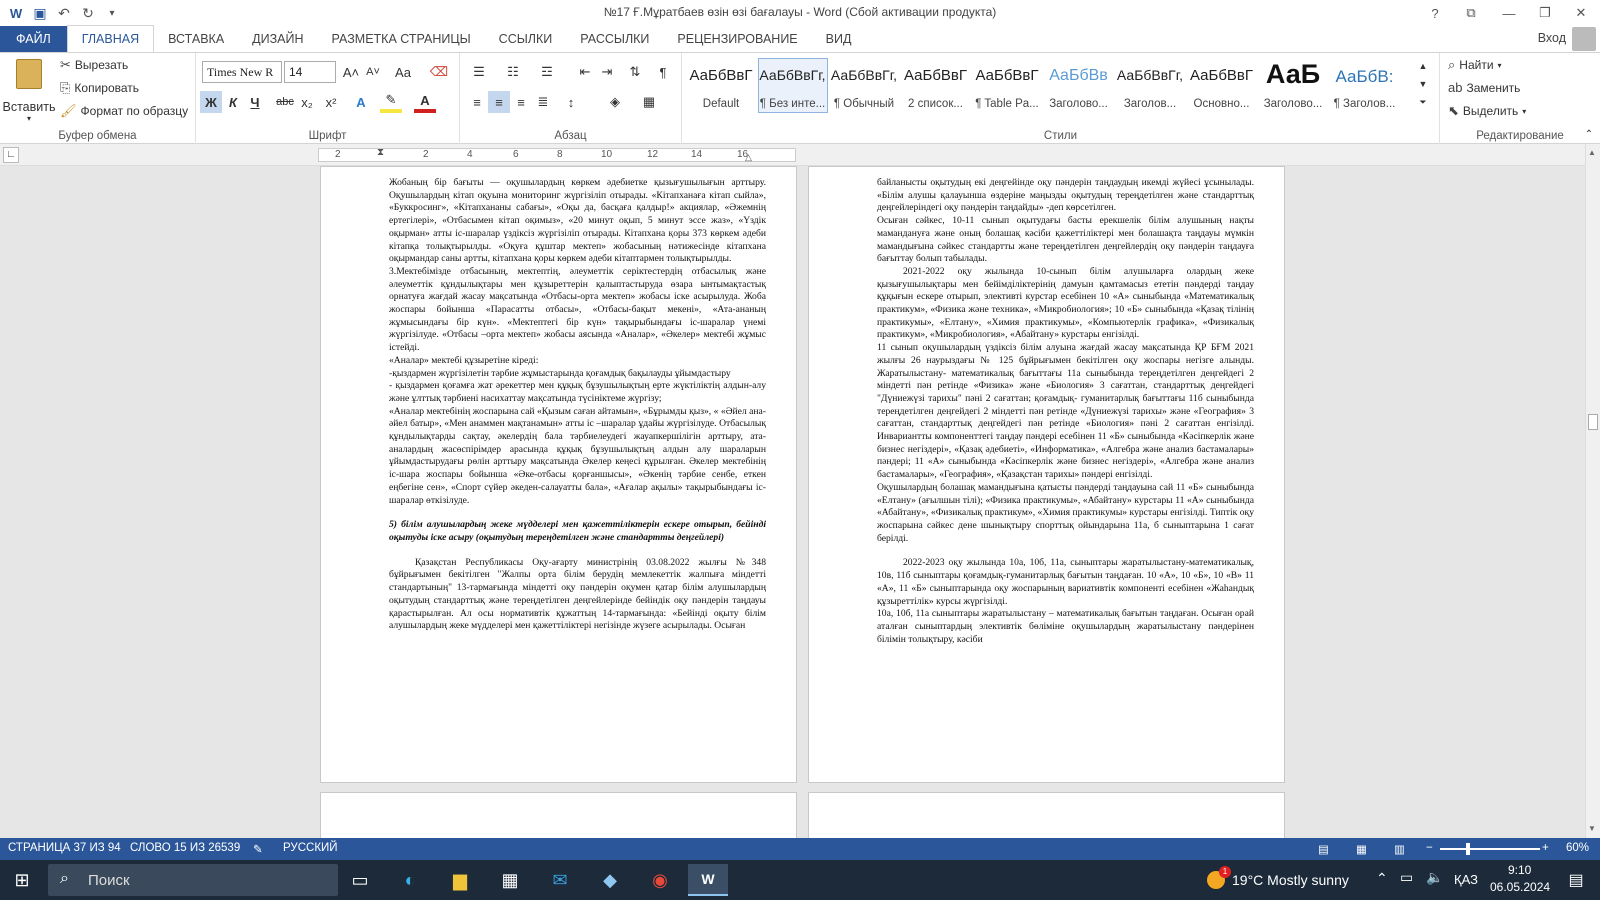 The image size is (1600, 900). I want to click on font-color-icon: A, so click(425, 102).